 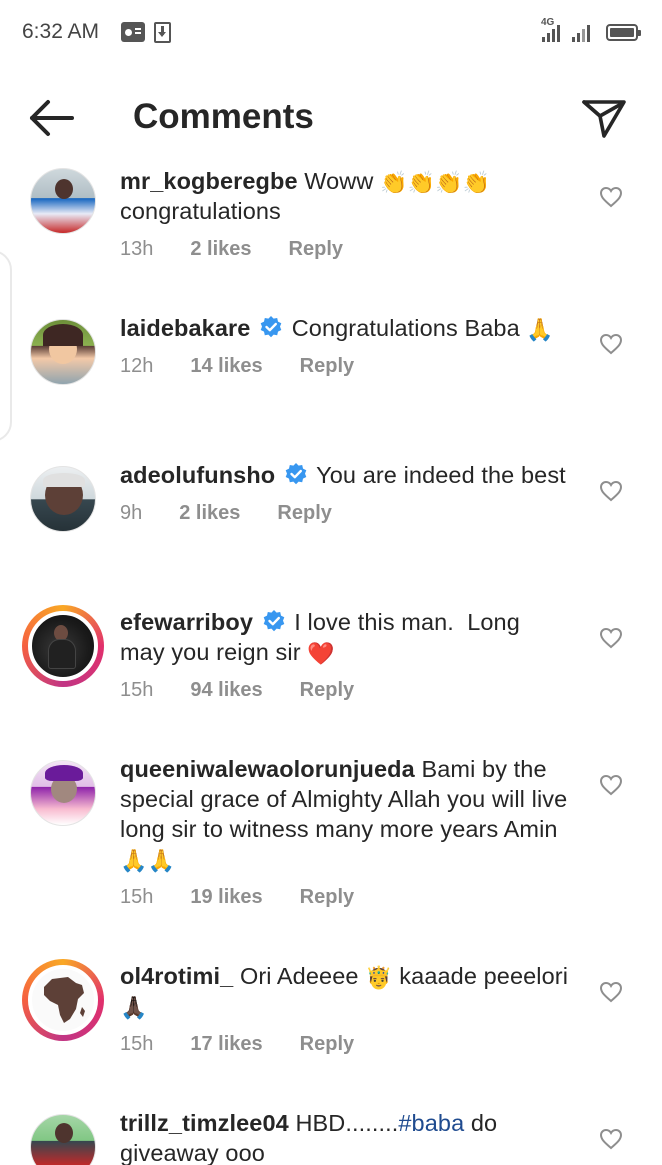 I want to click on status-time: 6:32 AM, so click(x=61, y=31).